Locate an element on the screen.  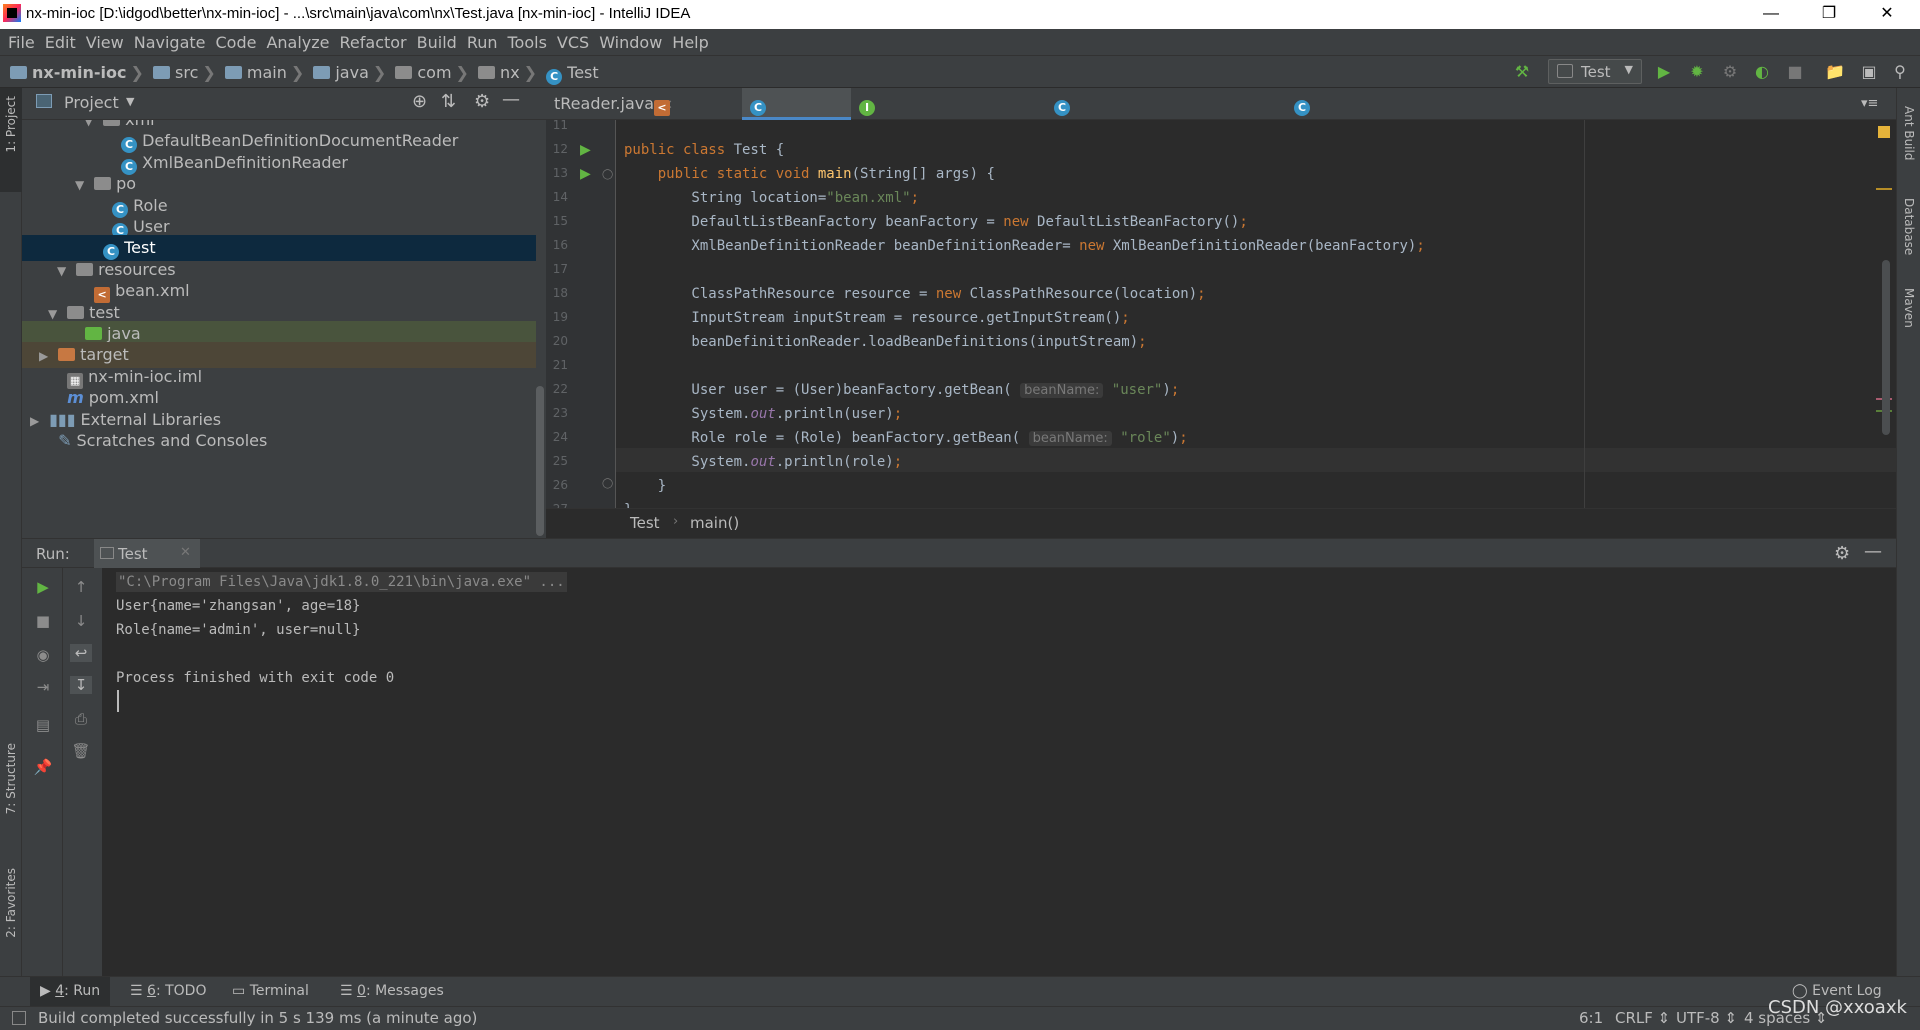
print-icon: ⎙ is located at coordinates (81, 719).